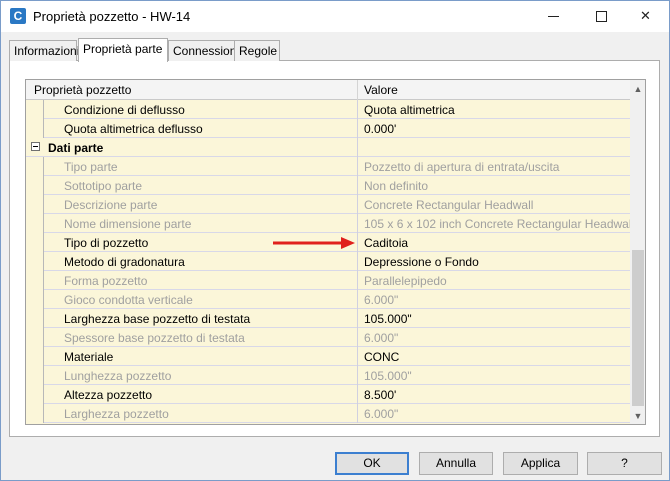  I want to click on property-value: Pozzetto di apertura di entrata/uscita, so click(462, 167).